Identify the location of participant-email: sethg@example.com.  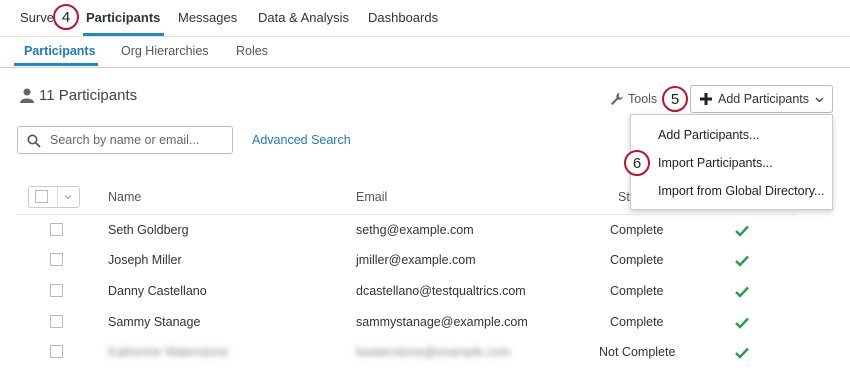
(415, 230).